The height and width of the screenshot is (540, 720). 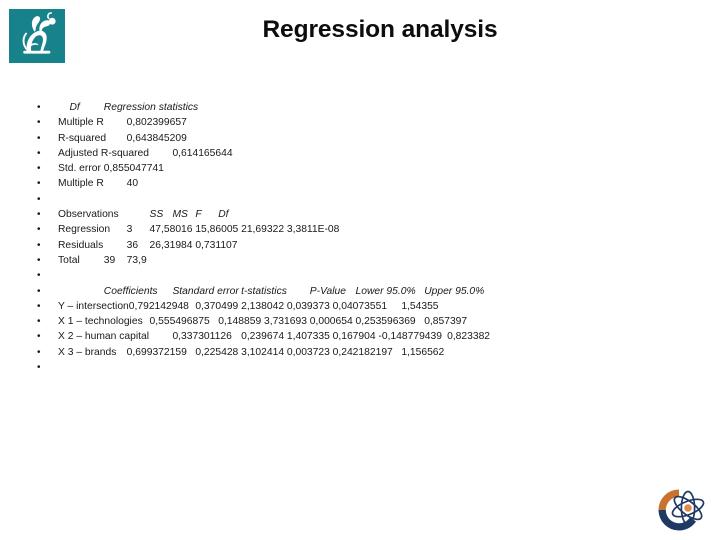 I want to click on list-item-text: Multiple R 0,802399657, so click(x=122, y=123).